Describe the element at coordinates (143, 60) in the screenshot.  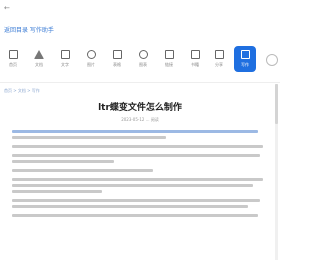
I see `tool-chart: 图表` at that location.